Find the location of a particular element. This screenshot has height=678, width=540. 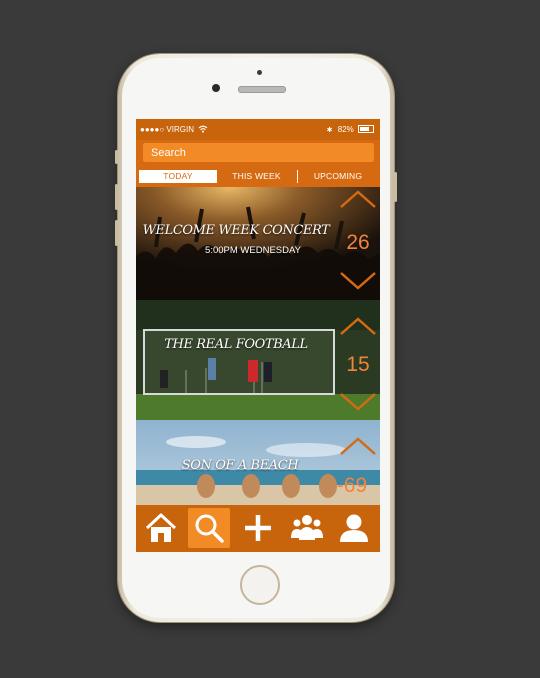

tab-this-week: THIS WEEK is located at coordinates (256, 176).